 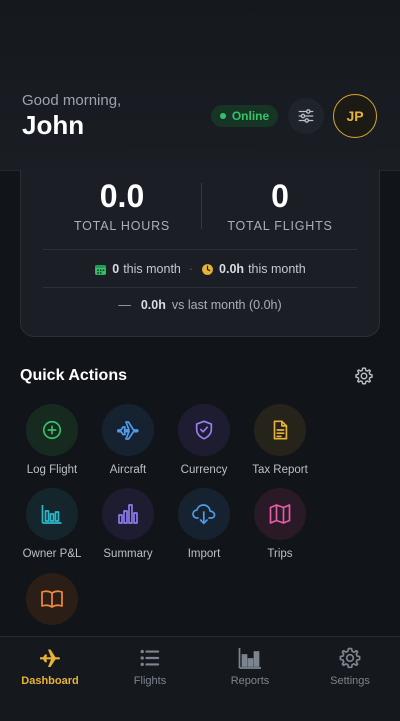 What do you see at coordinates (355, 116) in the screenshot?
I see `avatar: JP` at bounding box center [355, 116].